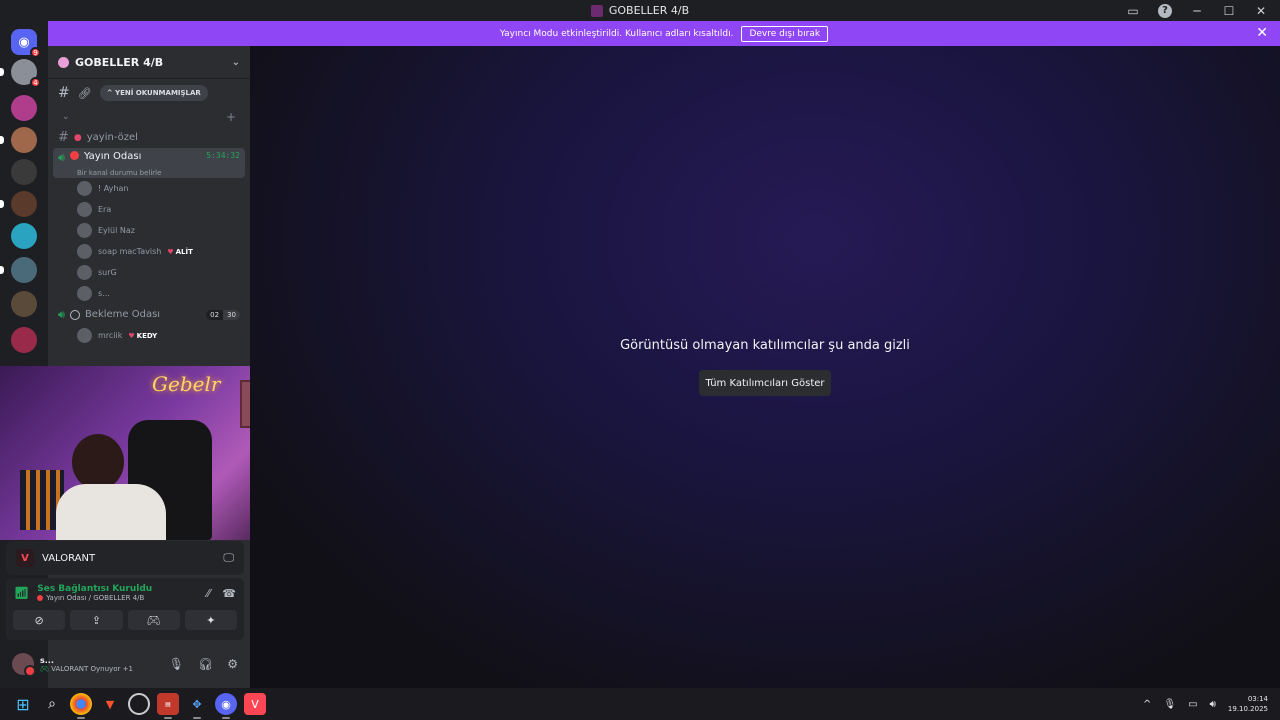 Image resolution: width=1280 pixels, height=720 pixels. What do you see at coordinates (18, 204) in the screenshot?
I see `server-5-icon` at bounding box center [18, 204].